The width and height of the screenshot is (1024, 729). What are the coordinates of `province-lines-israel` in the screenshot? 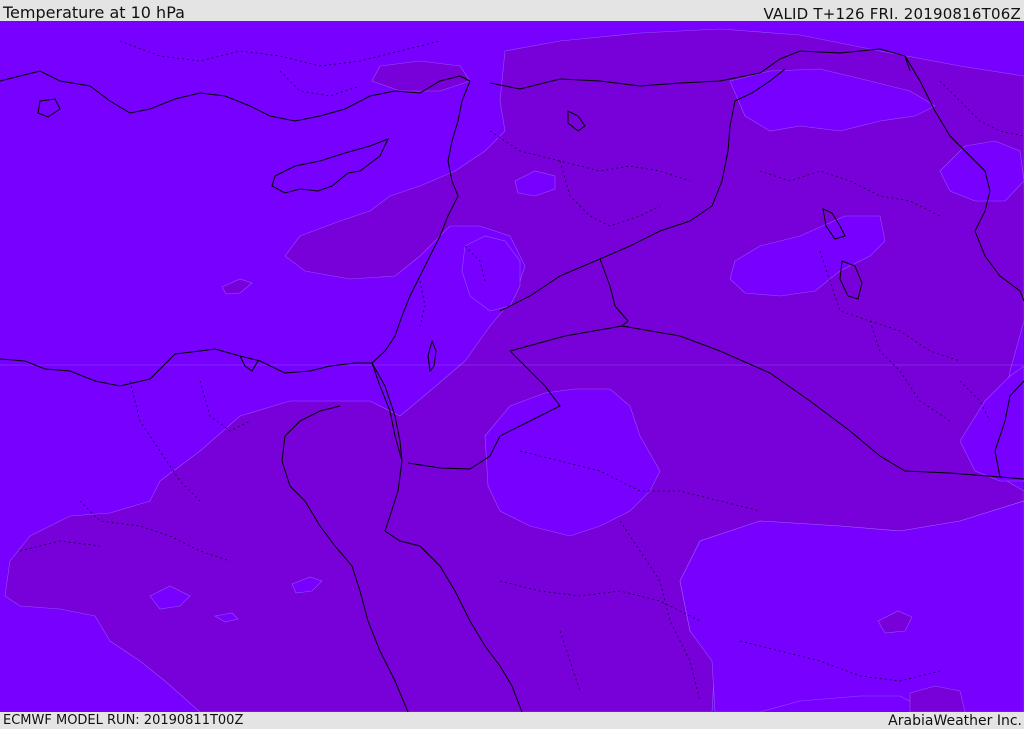 It's located at (422, 303).